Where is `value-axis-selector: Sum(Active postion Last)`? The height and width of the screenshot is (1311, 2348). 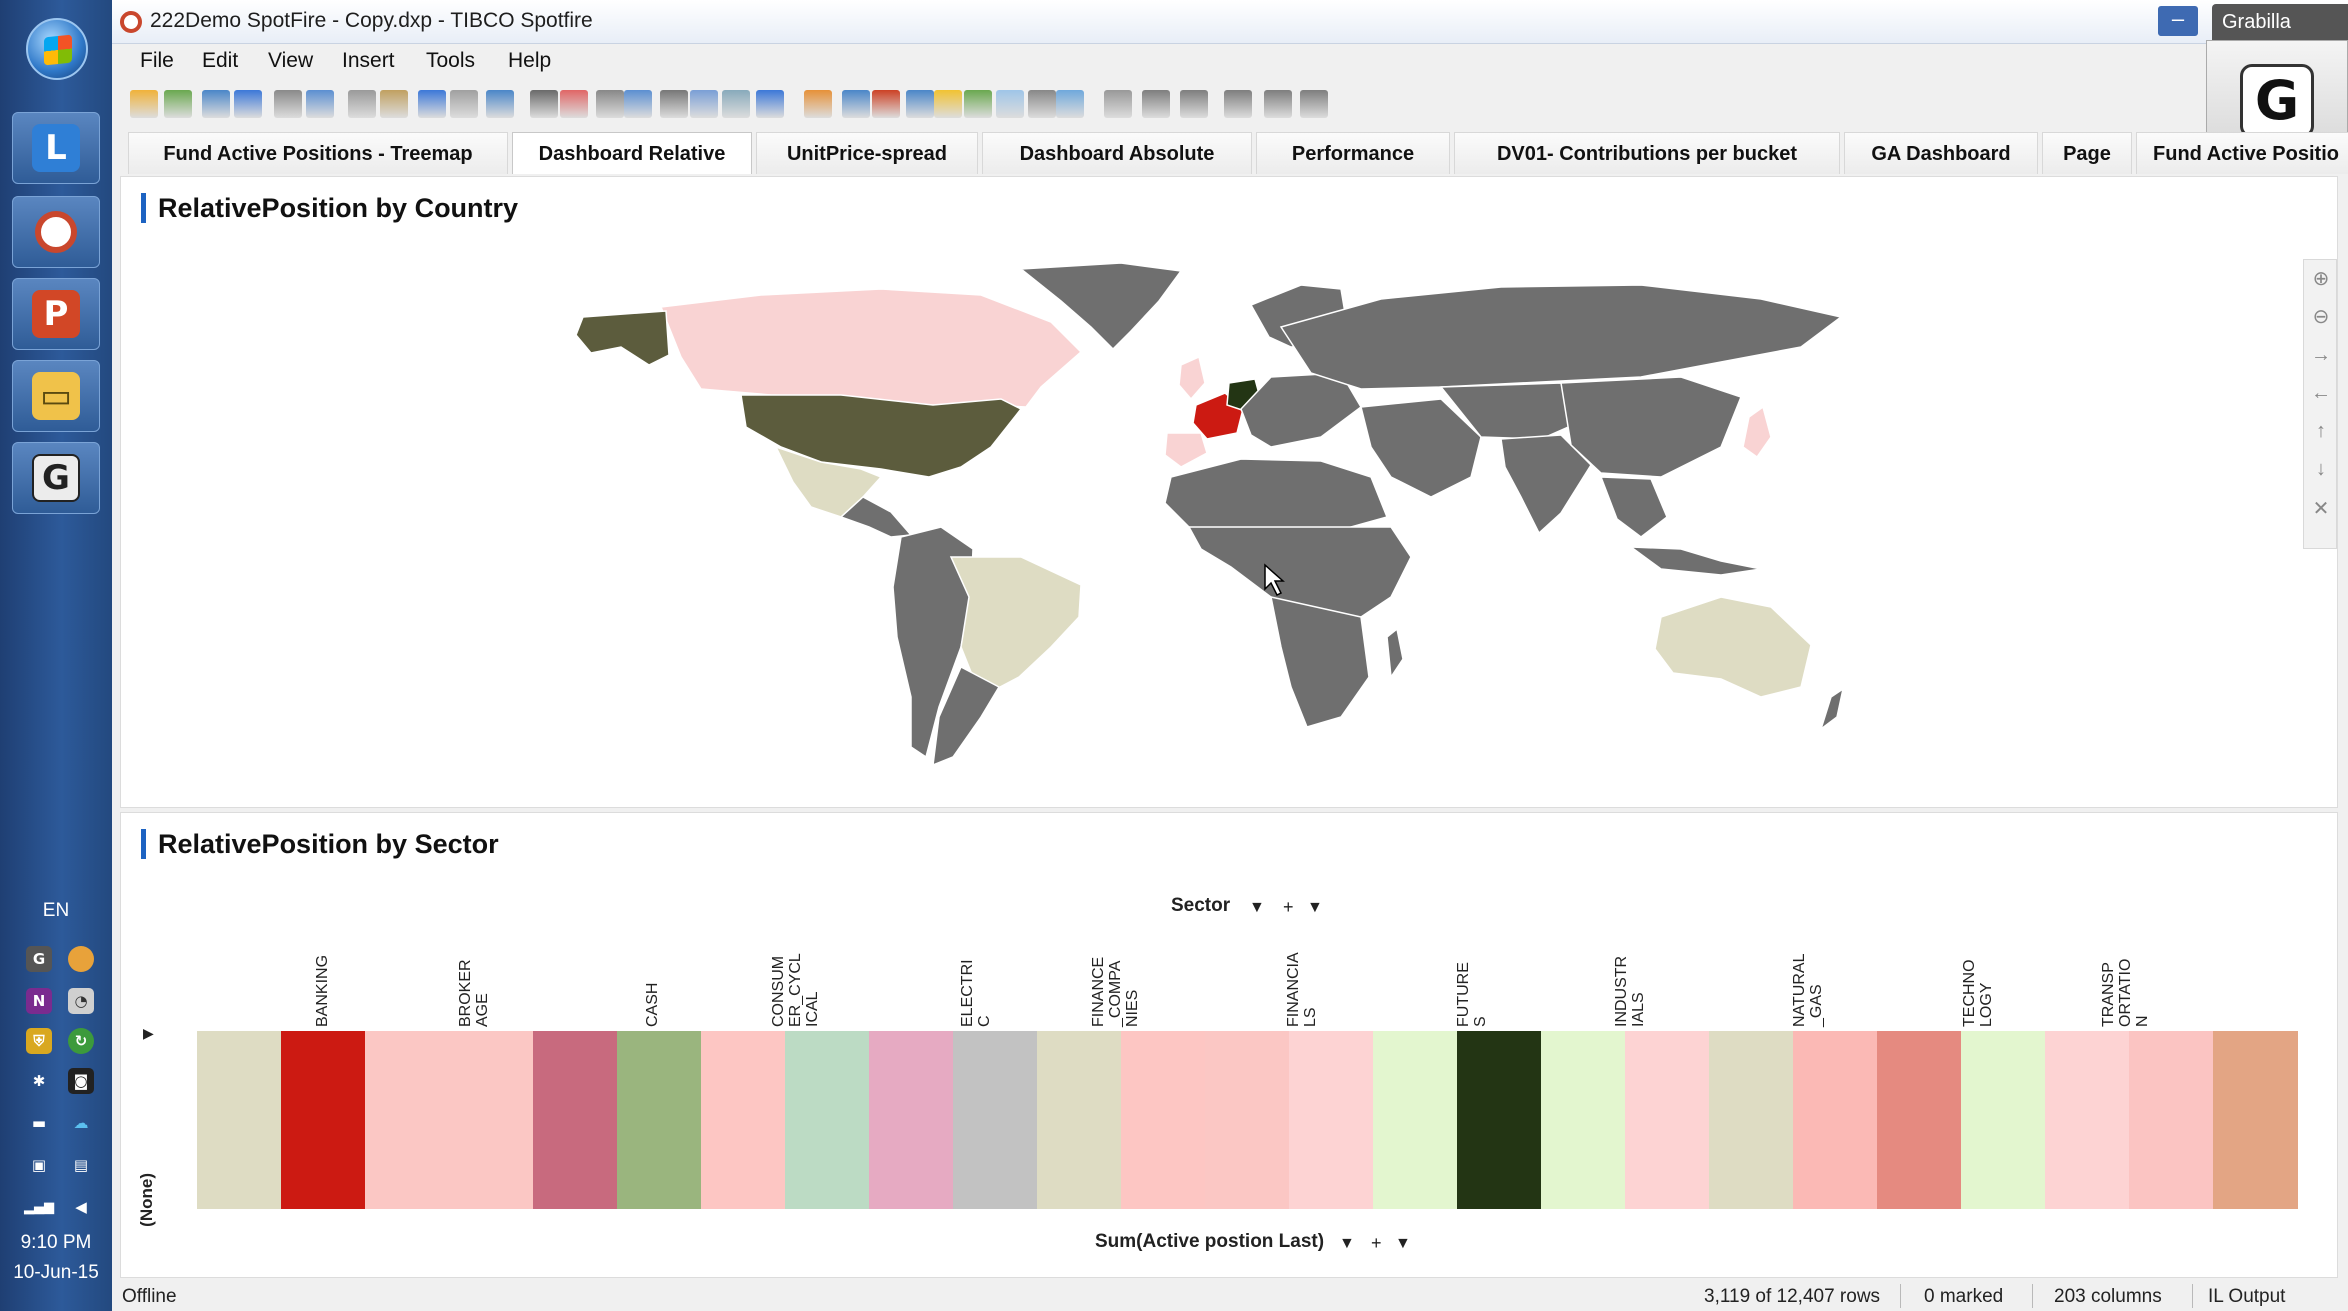
value-axis-selector: Sum(Active postion Last) is located at coordinates (1209, 1242).